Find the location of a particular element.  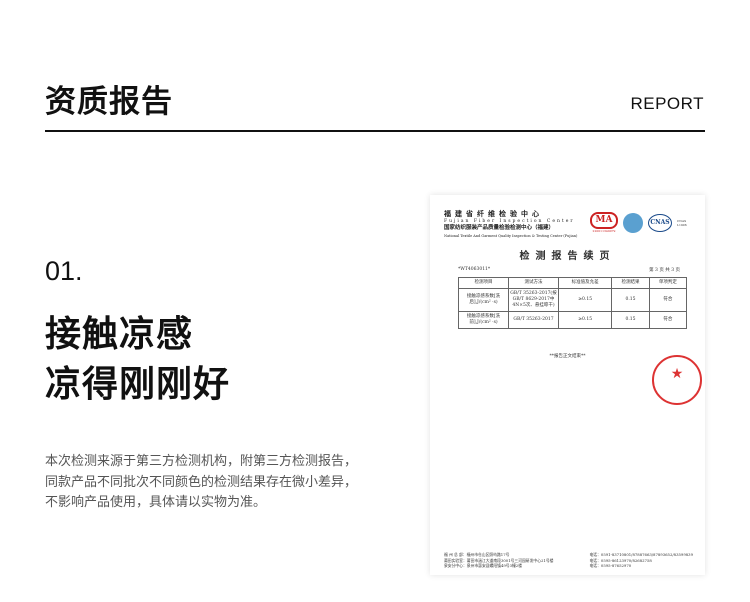

doc-meta: *WT4063011* 第 3 页 共 3 页 is located at coordinates (569, 270).